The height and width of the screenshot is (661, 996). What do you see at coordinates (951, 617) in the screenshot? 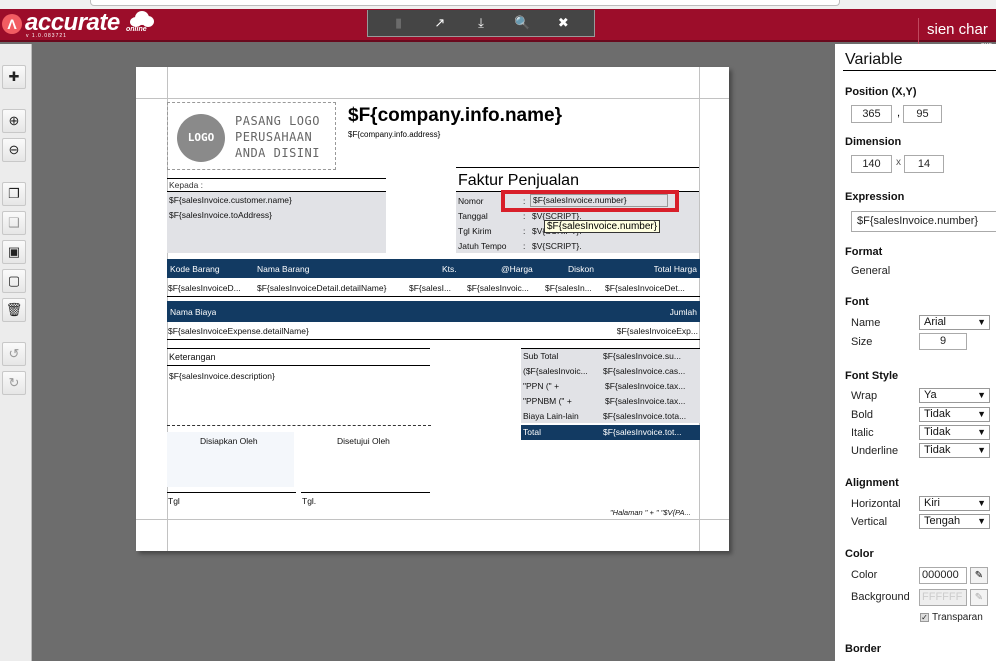
I see `transparent-checkbox: ✓ Transparan` at bounding box center [951, 617].